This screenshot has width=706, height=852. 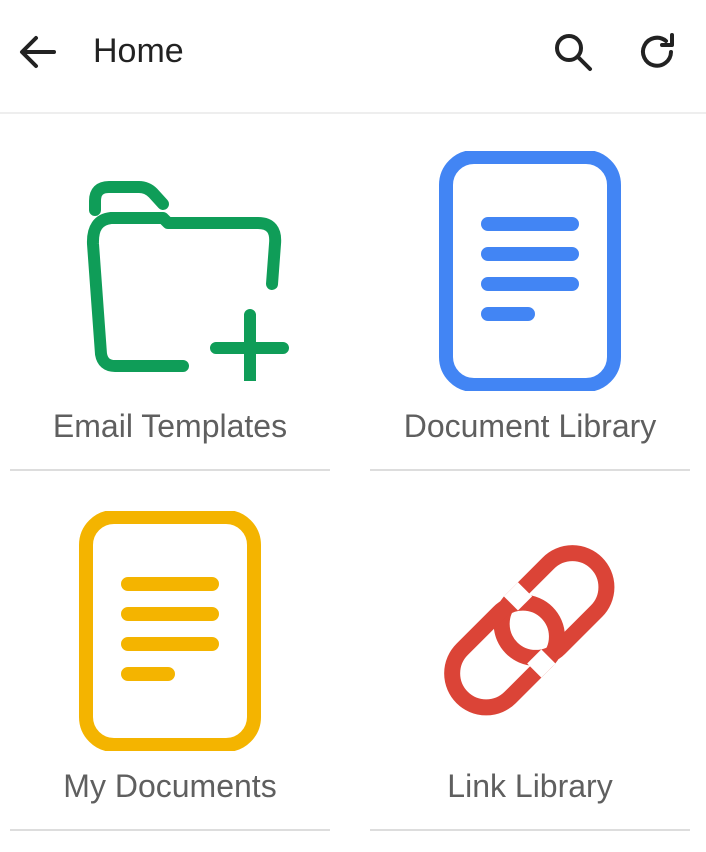 I want to click on search-icon, so click(x=573, y=52).